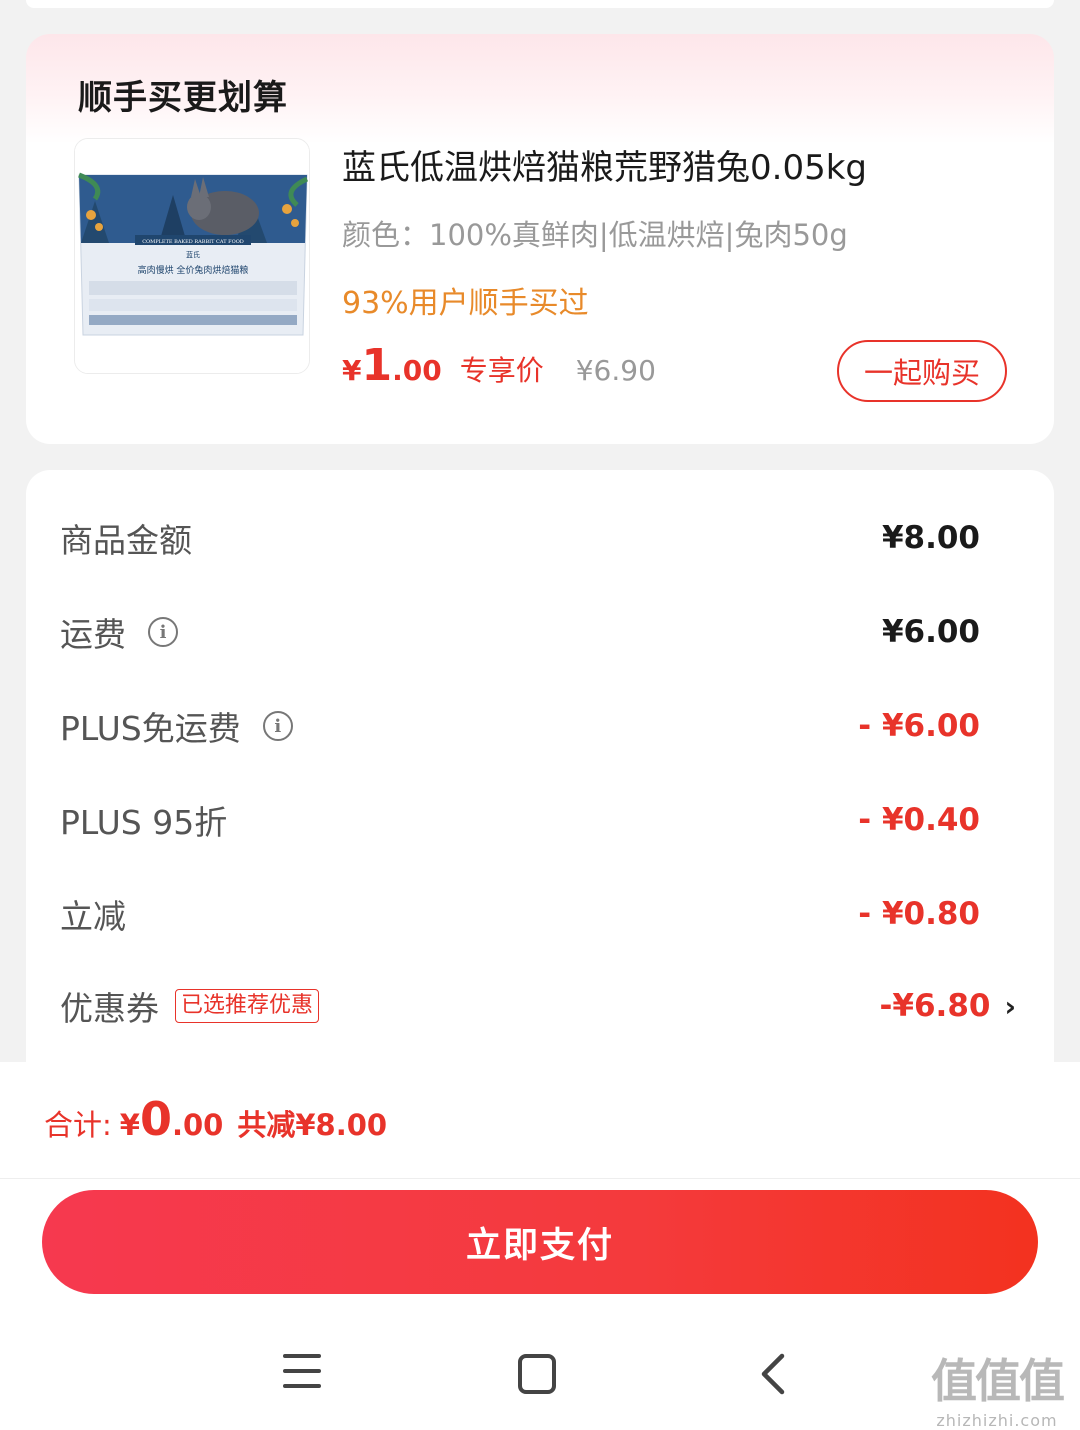  I want to click on recent-apps-icon, so click(302, 1374).